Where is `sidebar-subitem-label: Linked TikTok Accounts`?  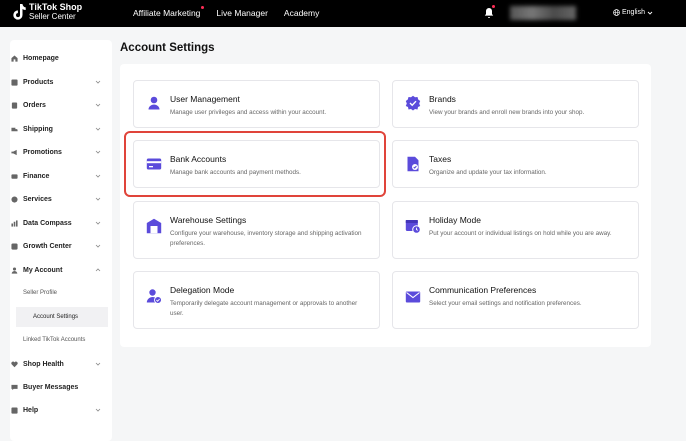
sidebar-subitem-label: Linked TikTok Accounts is located at coordinates (54, 340).